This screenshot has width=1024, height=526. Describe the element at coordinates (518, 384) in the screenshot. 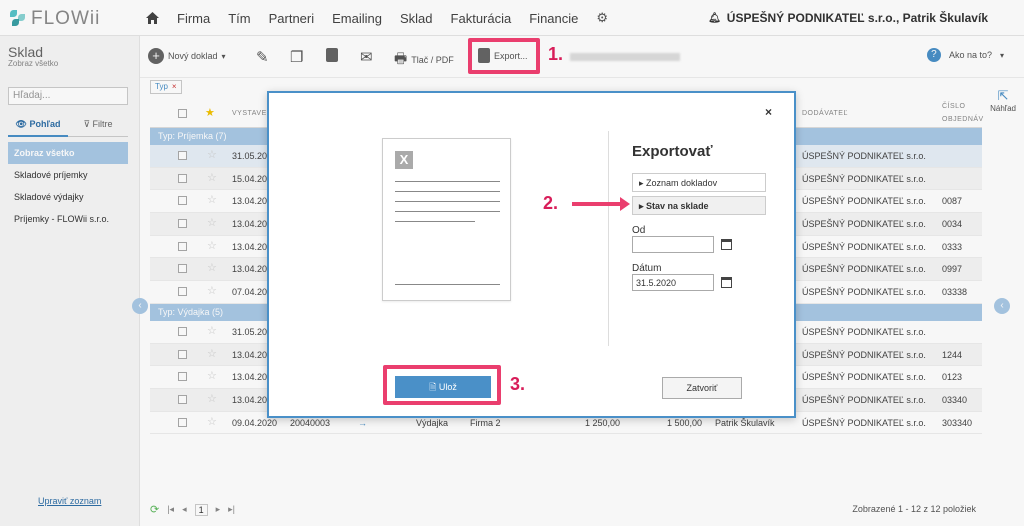

I see `step-3-label: 3.` at that location.